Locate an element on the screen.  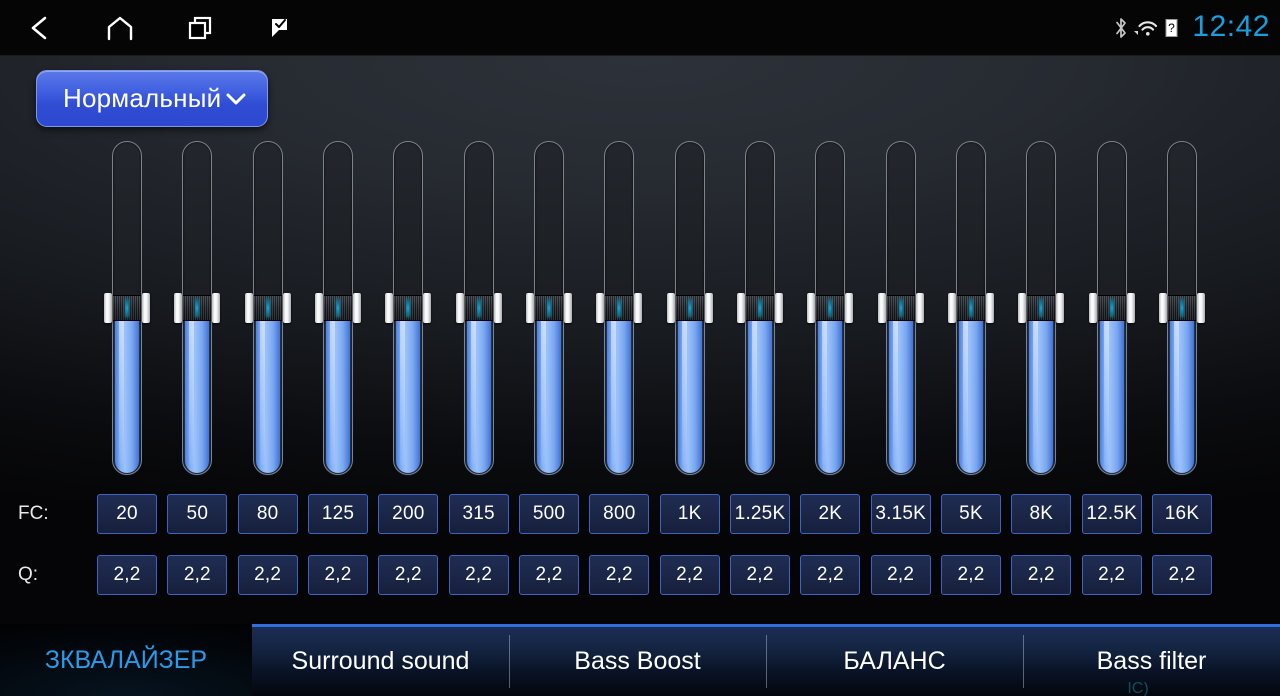
fc-value-box: 500 is located at coordinates (549, 514).